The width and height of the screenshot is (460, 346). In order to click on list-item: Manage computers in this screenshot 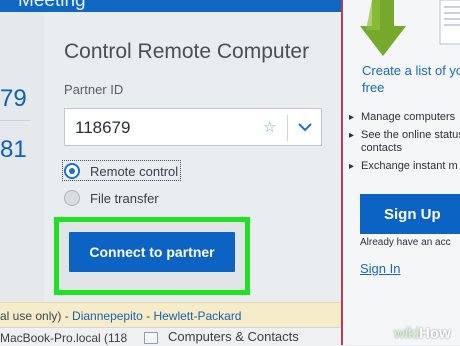, I will do `click(404, 117)`.